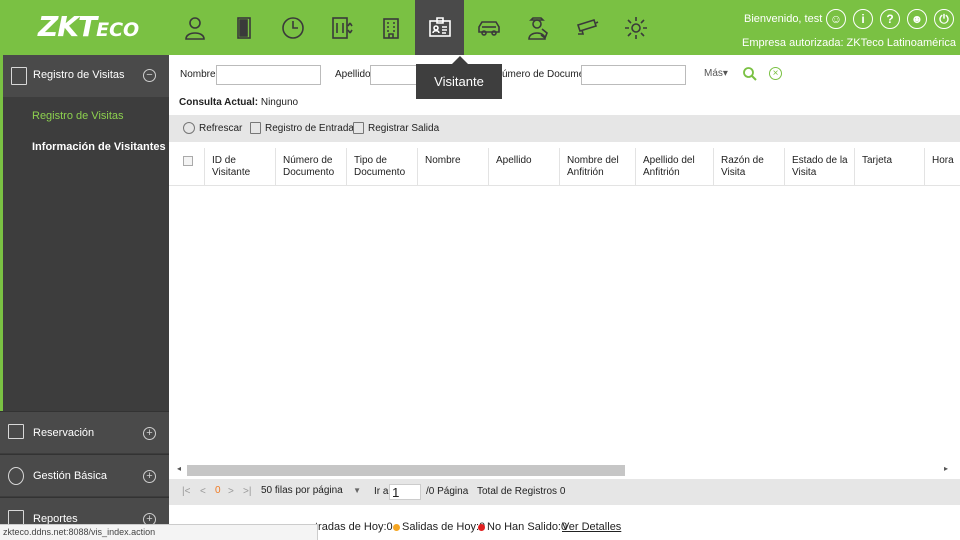  I want to click on sidebar-section-label: Gestión Básica, so click(70, 476).